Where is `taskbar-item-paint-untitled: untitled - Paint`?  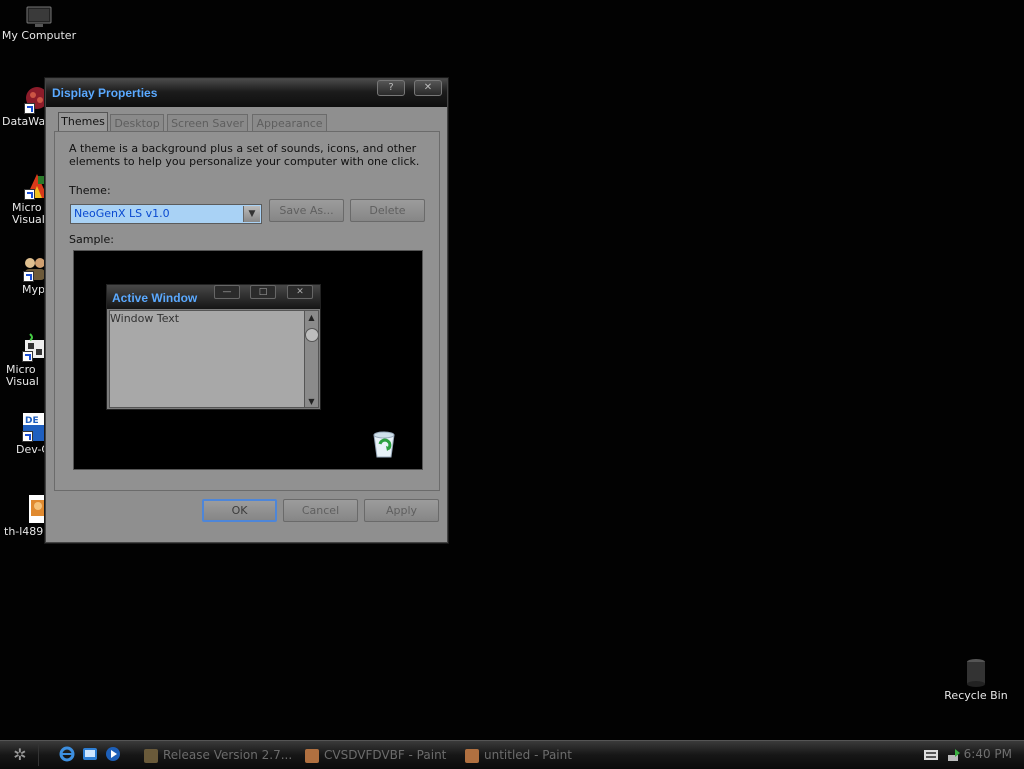
taskbar-item-paint-untitled: untitled - Paint is located at coordinates (518, 755).